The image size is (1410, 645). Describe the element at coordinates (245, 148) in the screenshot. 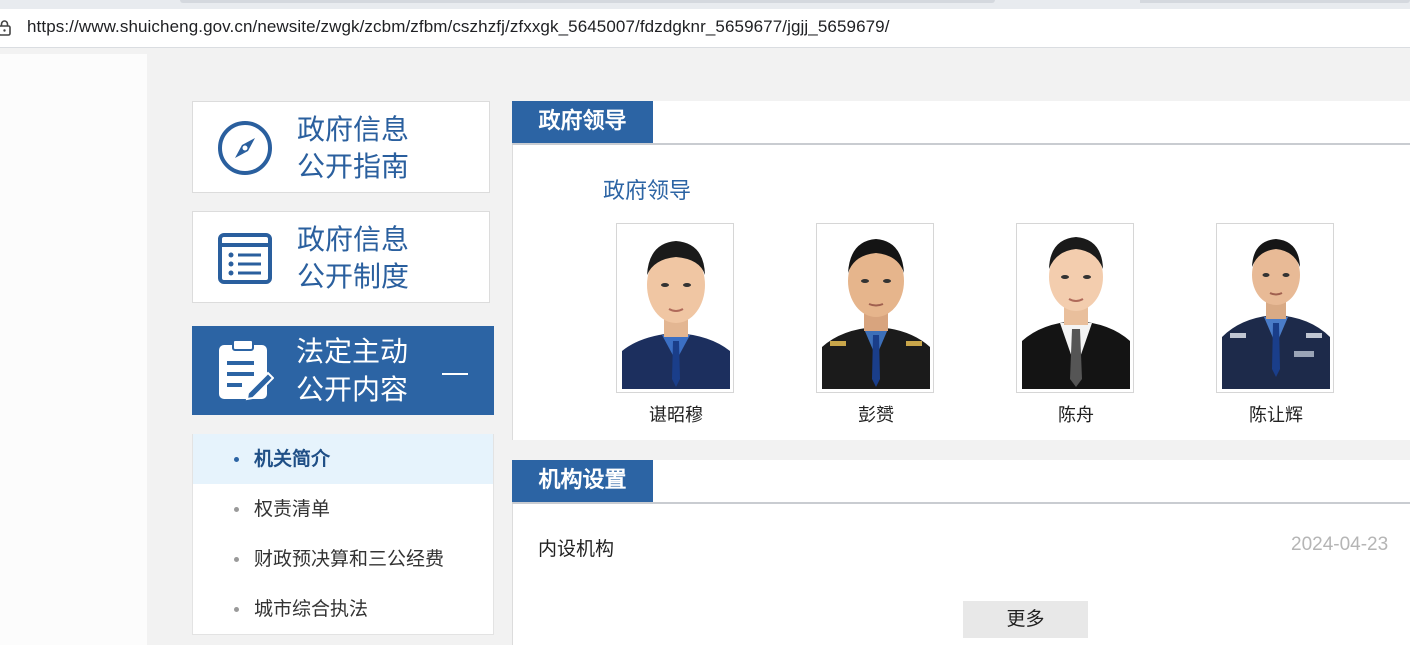

I see `compass-icon` at that location.